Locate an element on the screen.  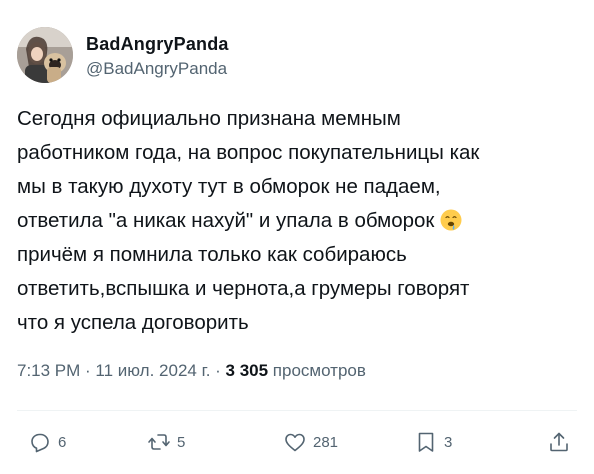
retweet-count: 5 is located at coordinates (181, 442).